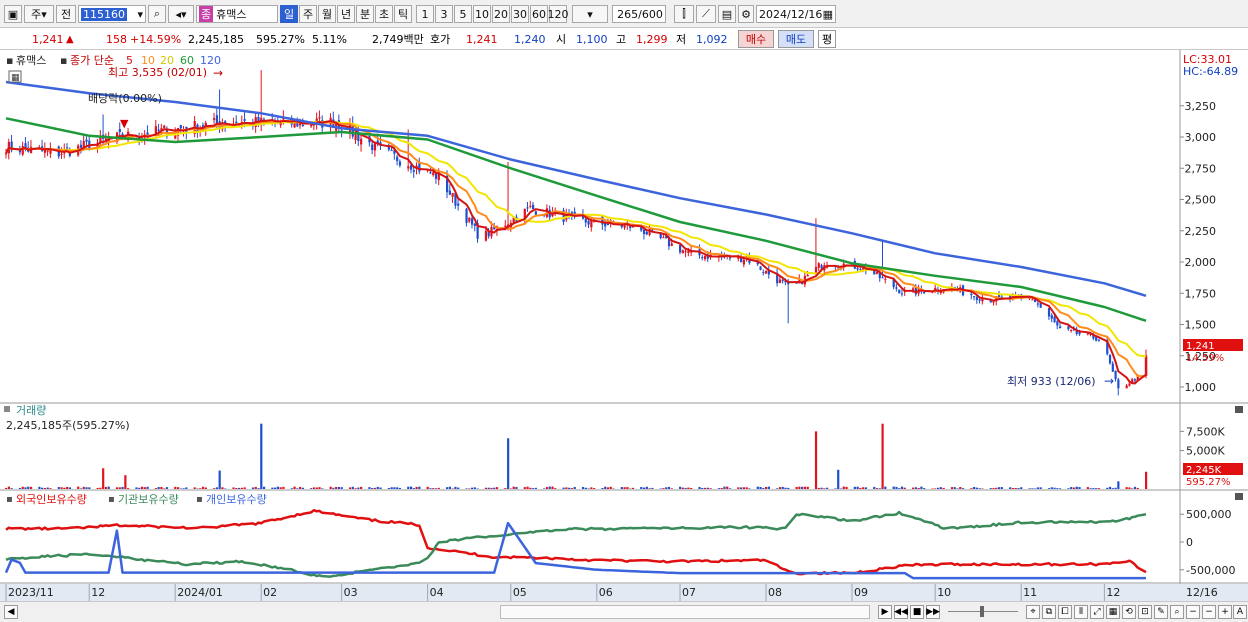 This screenshot has height=622, width=1248. I want to click on fit-icon: ⊡, so click(1145, 612).